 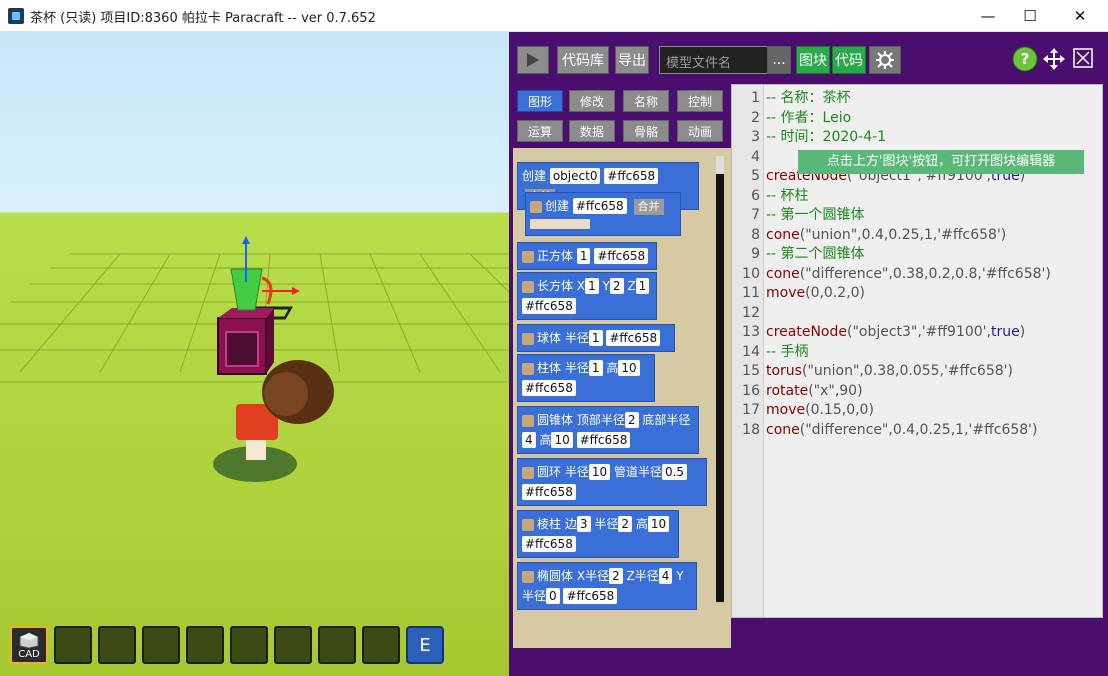 I want to click on line-number: 8, so click(x=755, y=234).